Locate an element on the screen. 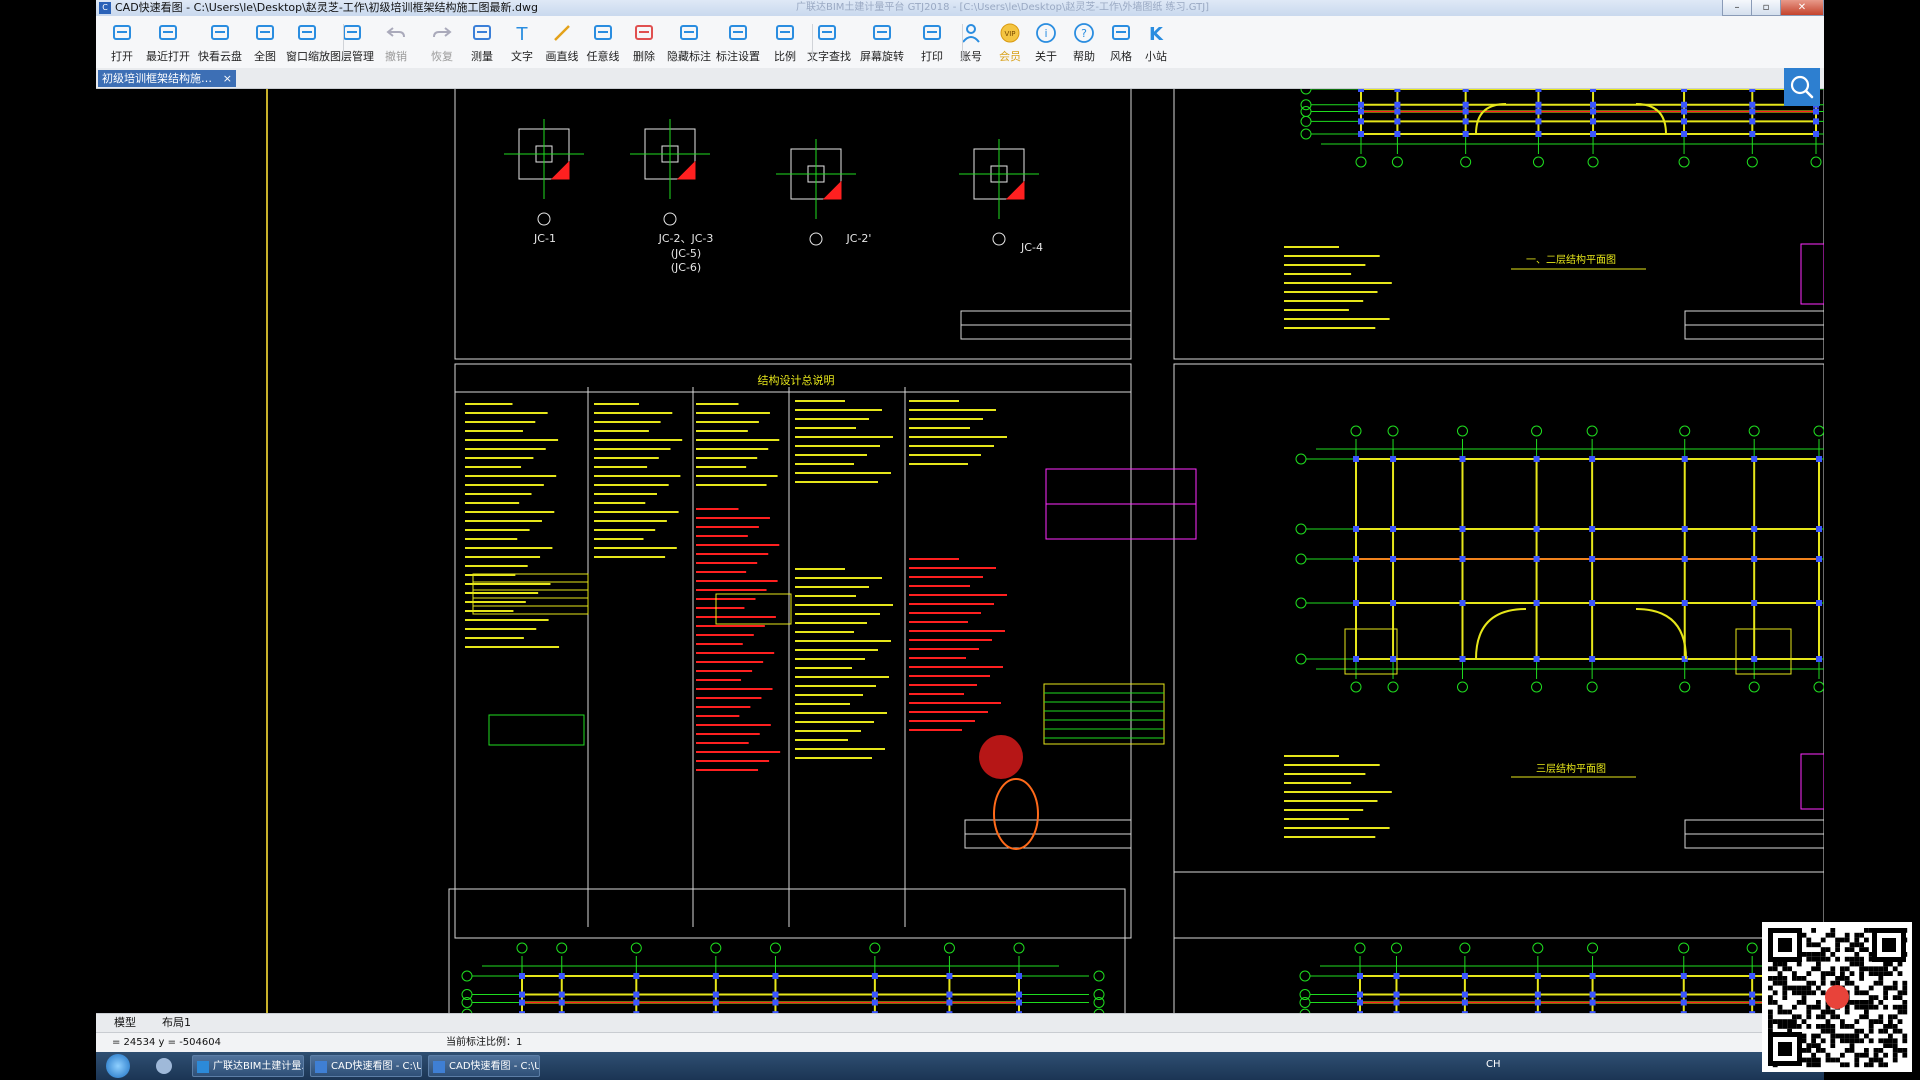  toolbar-printer-button: 打印 is located at coordinates (932, 42).